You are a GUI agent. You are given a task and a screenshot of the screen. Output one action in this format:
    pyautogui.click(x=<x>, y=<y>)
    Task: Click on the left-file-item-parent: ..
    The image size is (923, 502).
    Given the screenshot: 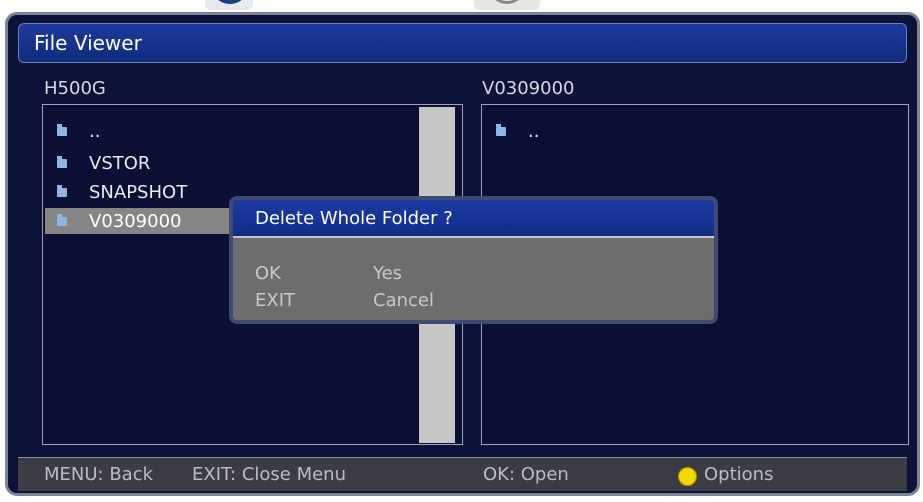 What is the action you would take?
    pyautogui.click(x=75, y=131)
    